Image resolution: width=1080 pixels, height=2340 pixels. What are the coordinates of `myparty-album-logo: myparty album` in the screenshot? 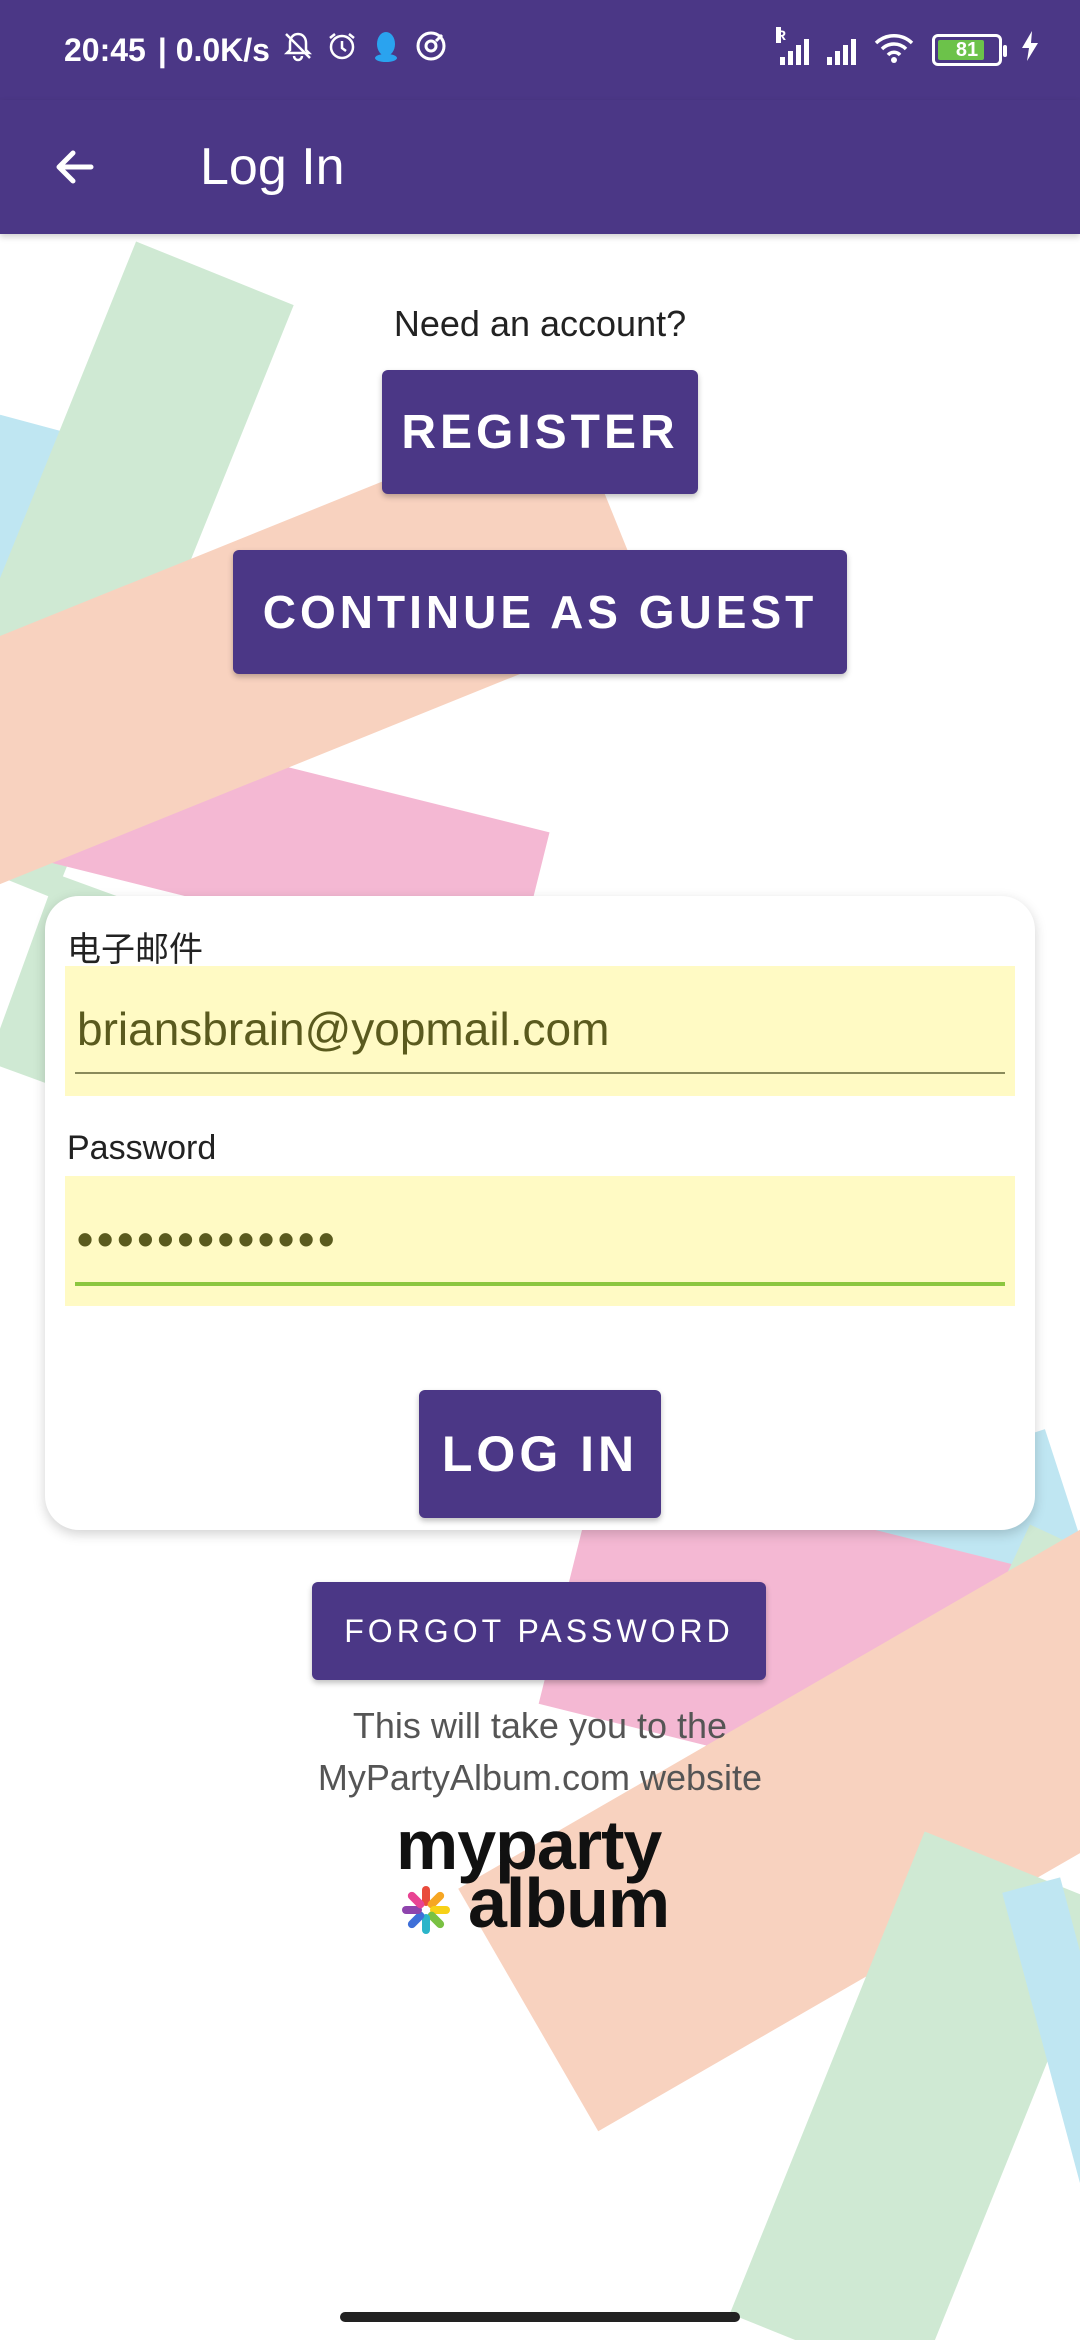 It's located at (545, 1875).